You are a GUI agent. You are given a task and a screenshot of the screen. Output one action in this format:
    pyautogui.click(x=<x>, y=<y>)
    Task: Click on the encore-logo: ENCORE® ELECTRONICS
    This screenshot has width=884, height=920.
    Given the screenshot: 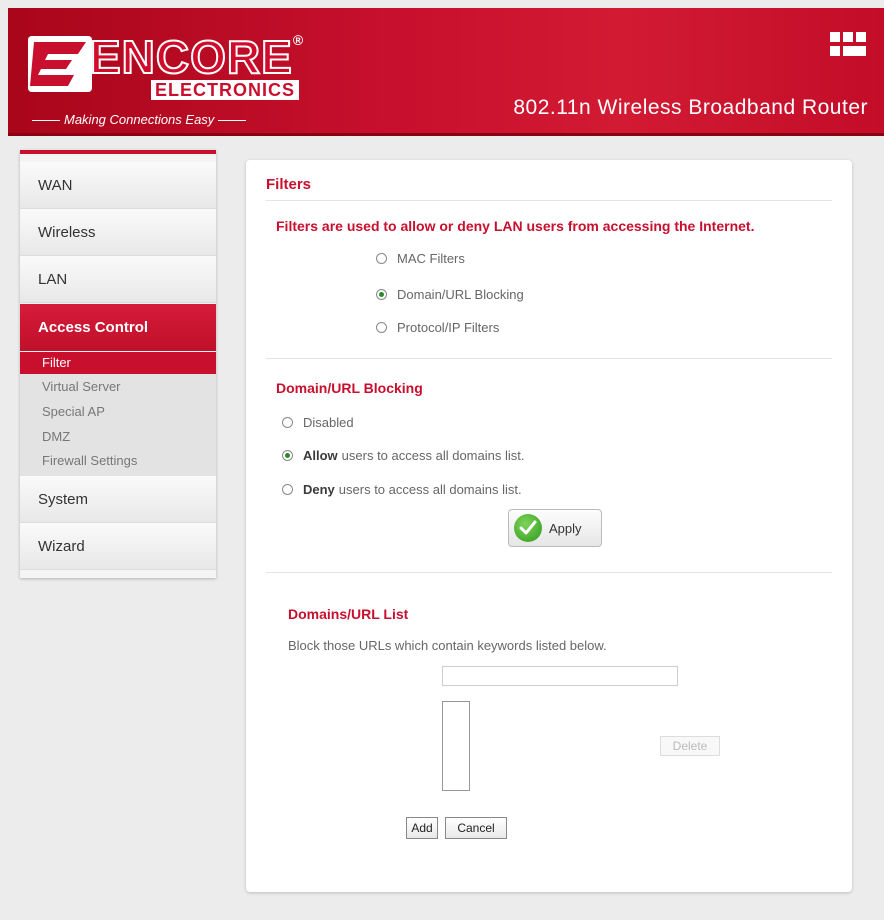 What is the action you would take?
    pyautogui.click(x=178, y=68)
    